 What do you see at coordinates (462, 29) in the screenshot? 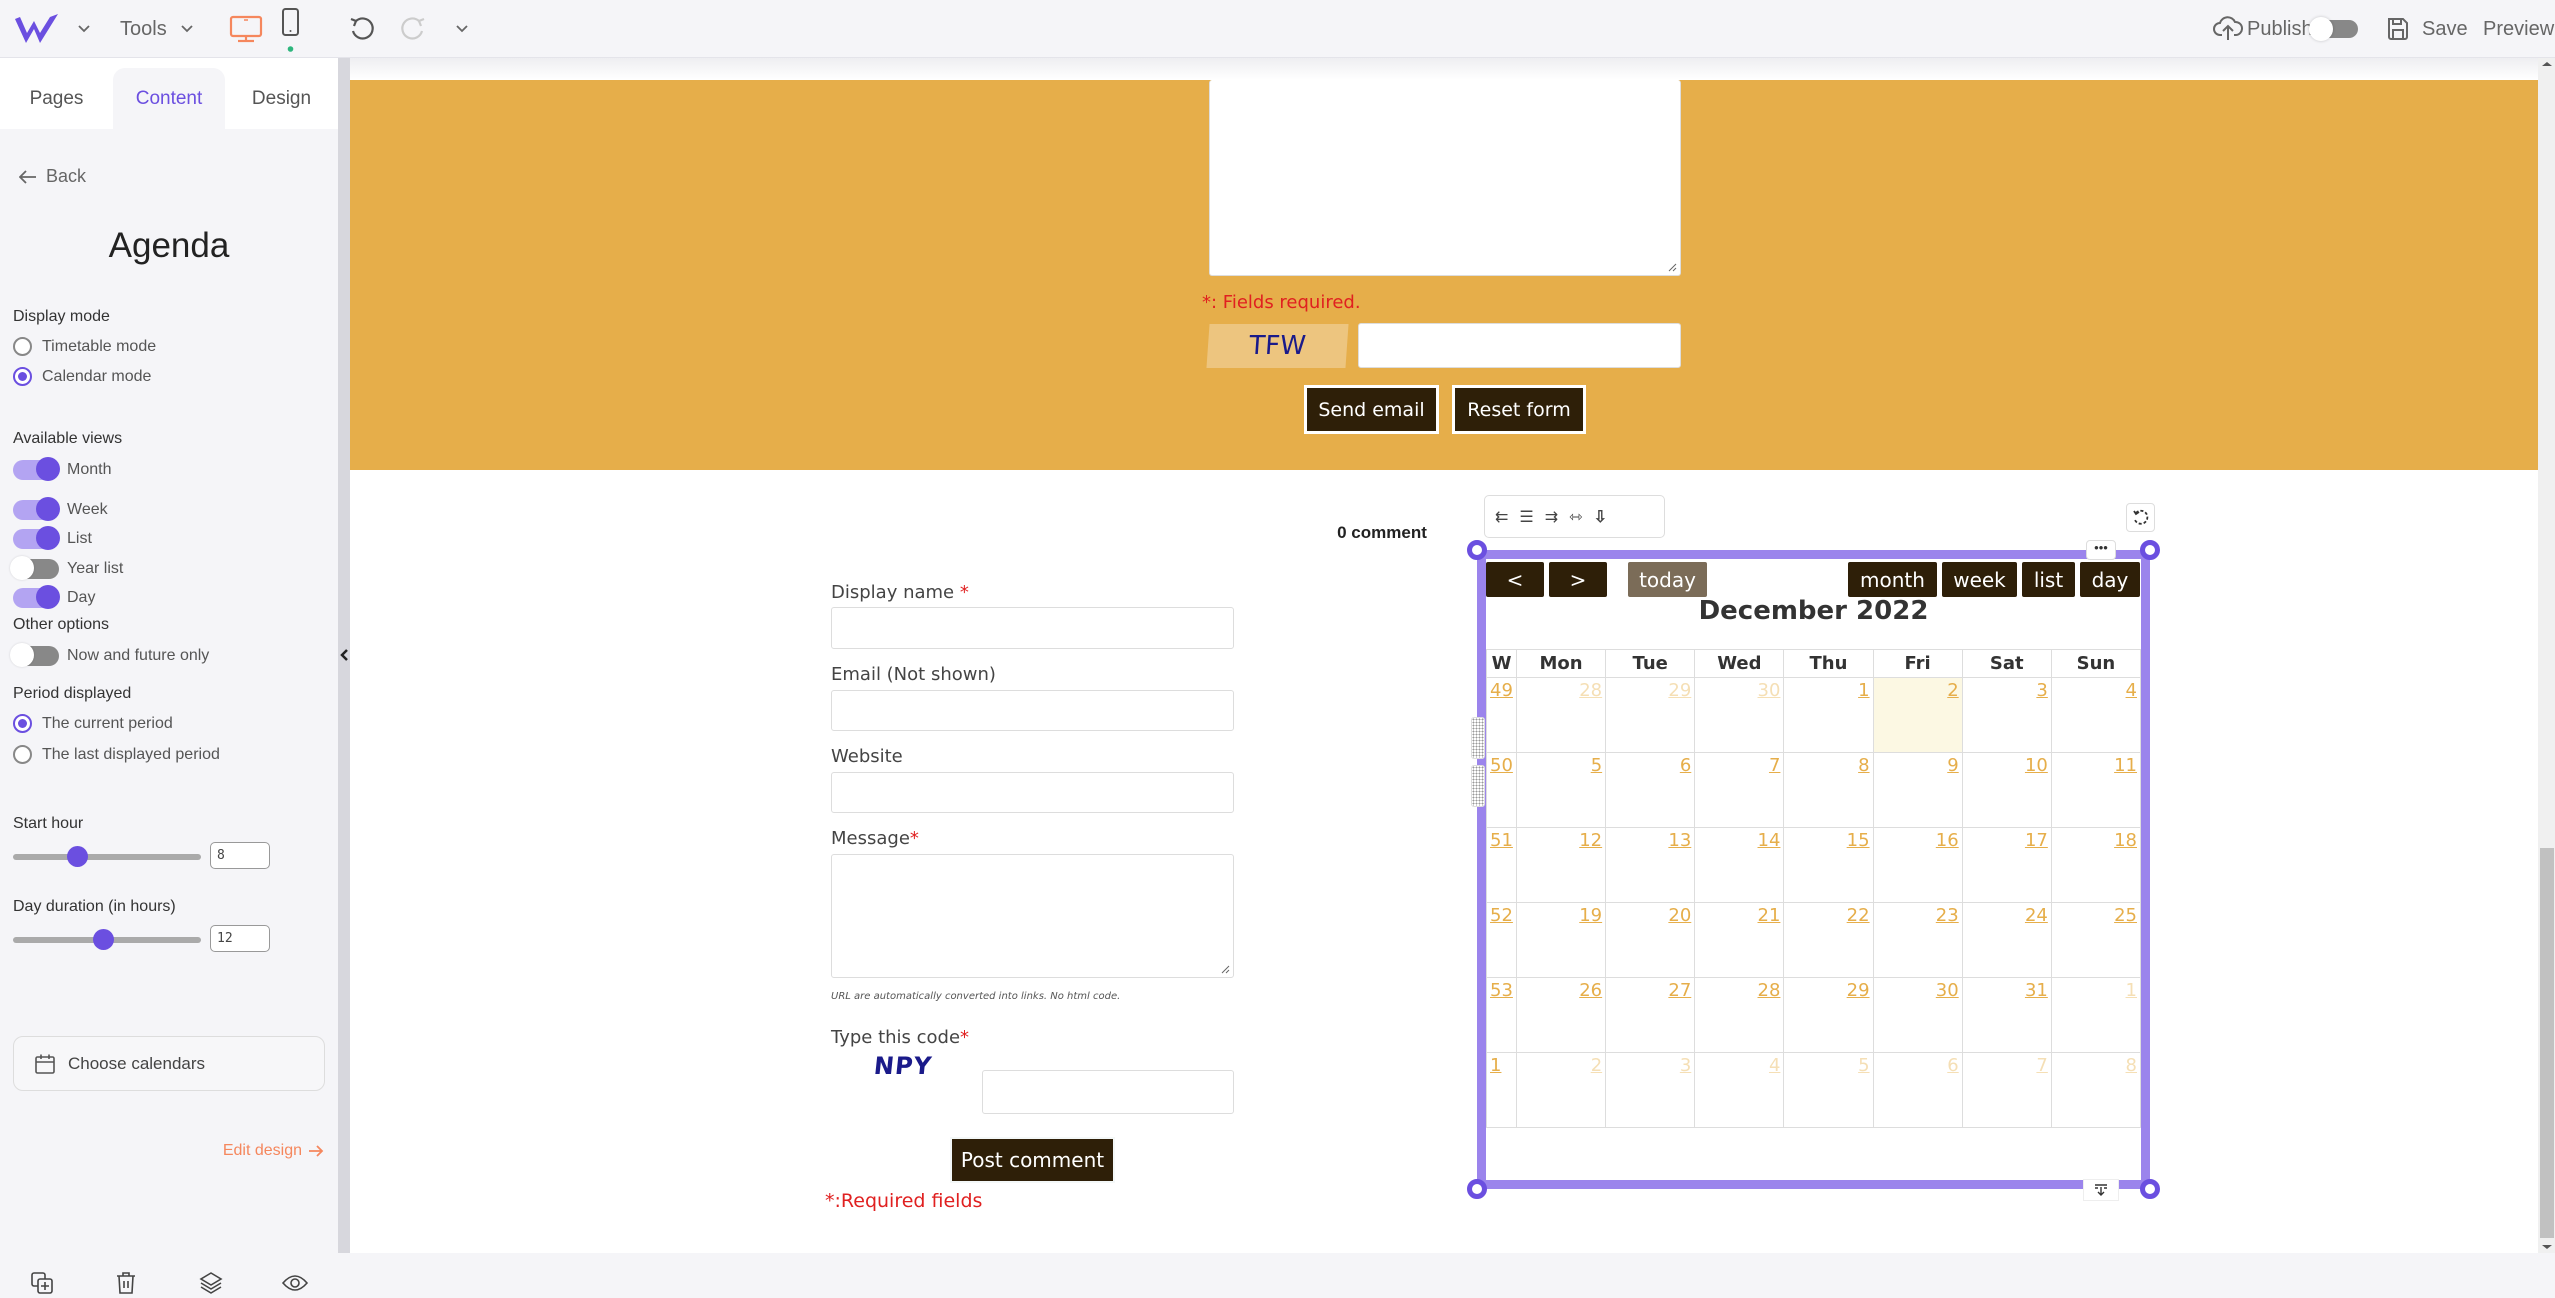
I see `history-menu` at bounding box center [462, 29].